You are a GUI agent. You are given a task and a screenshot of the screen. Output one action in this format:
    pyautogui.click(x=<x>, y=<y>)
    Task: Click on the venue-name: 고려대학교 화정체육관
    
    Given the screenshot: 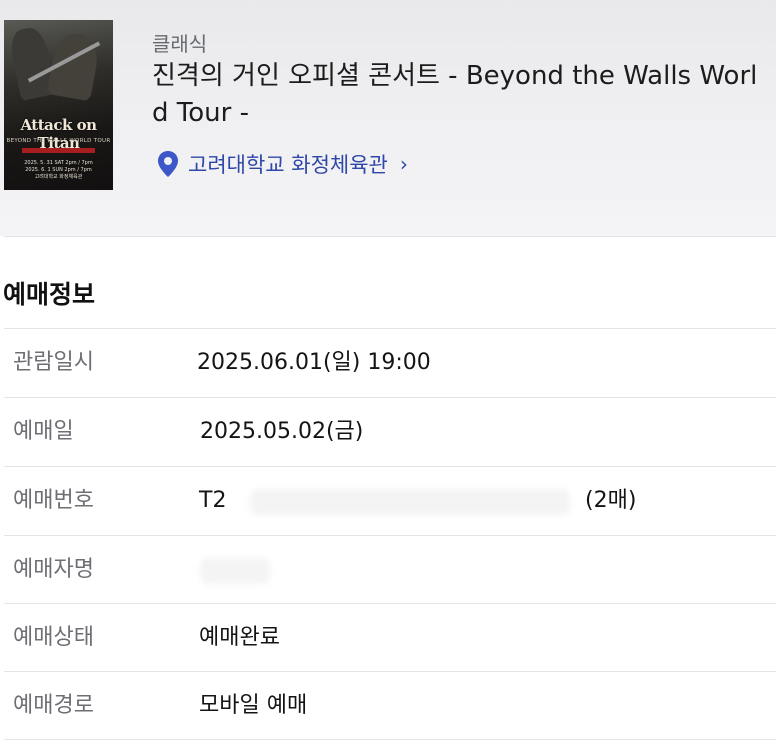 What is the action you would take?
    pyautogui.click(x=288, y=165)
    